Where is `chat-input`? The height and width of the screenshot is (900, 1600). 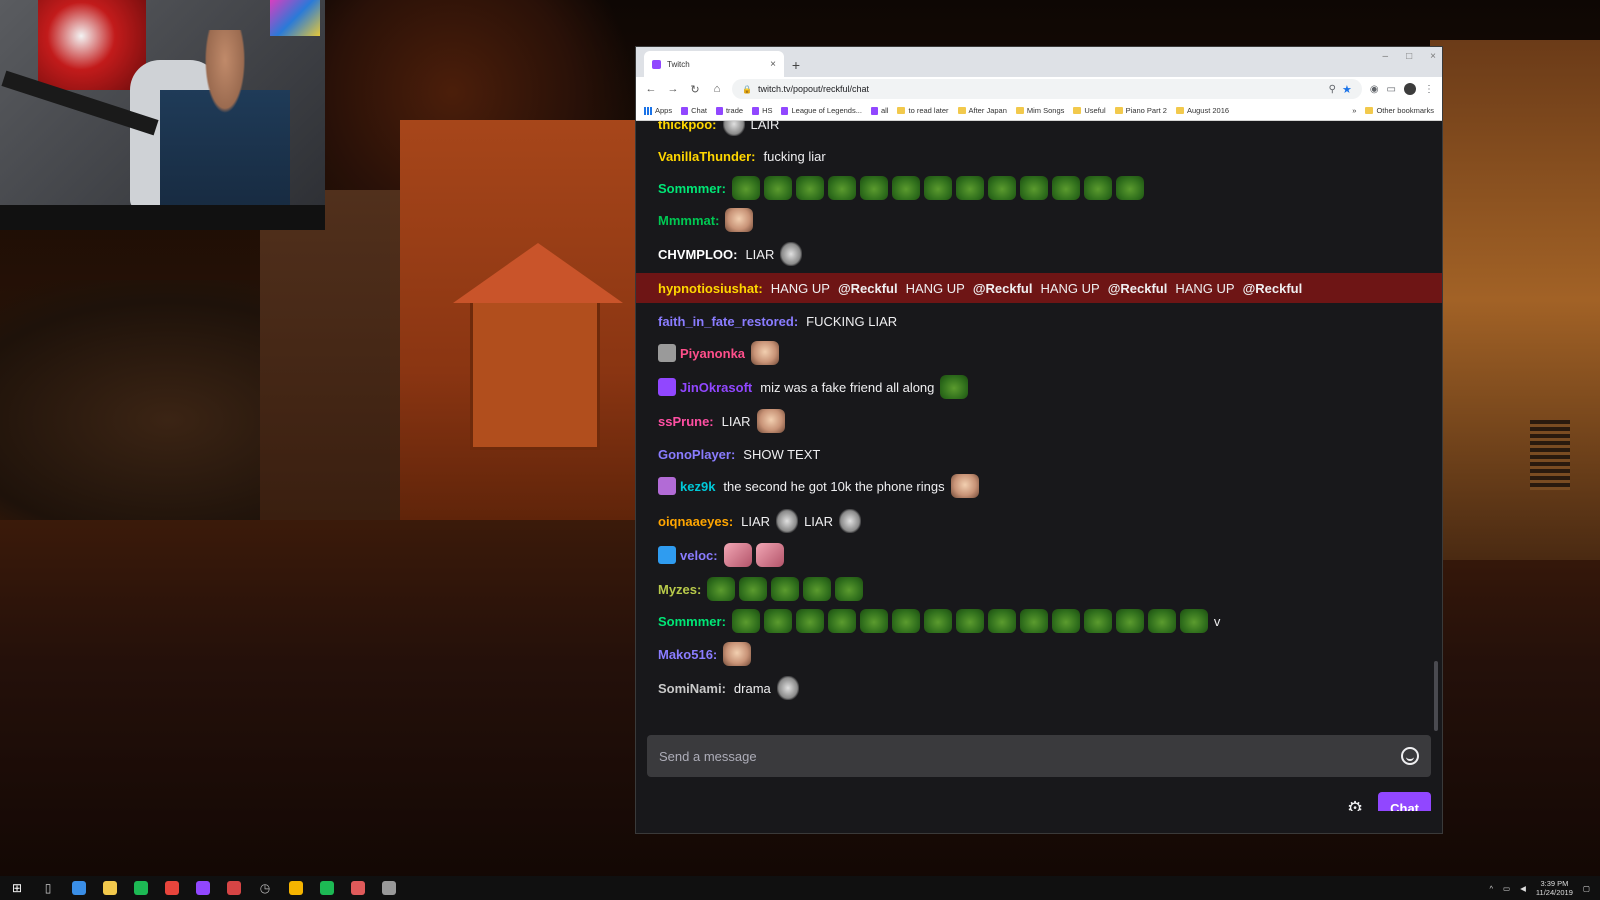
chat-input is located at coordinates (1030, 756).